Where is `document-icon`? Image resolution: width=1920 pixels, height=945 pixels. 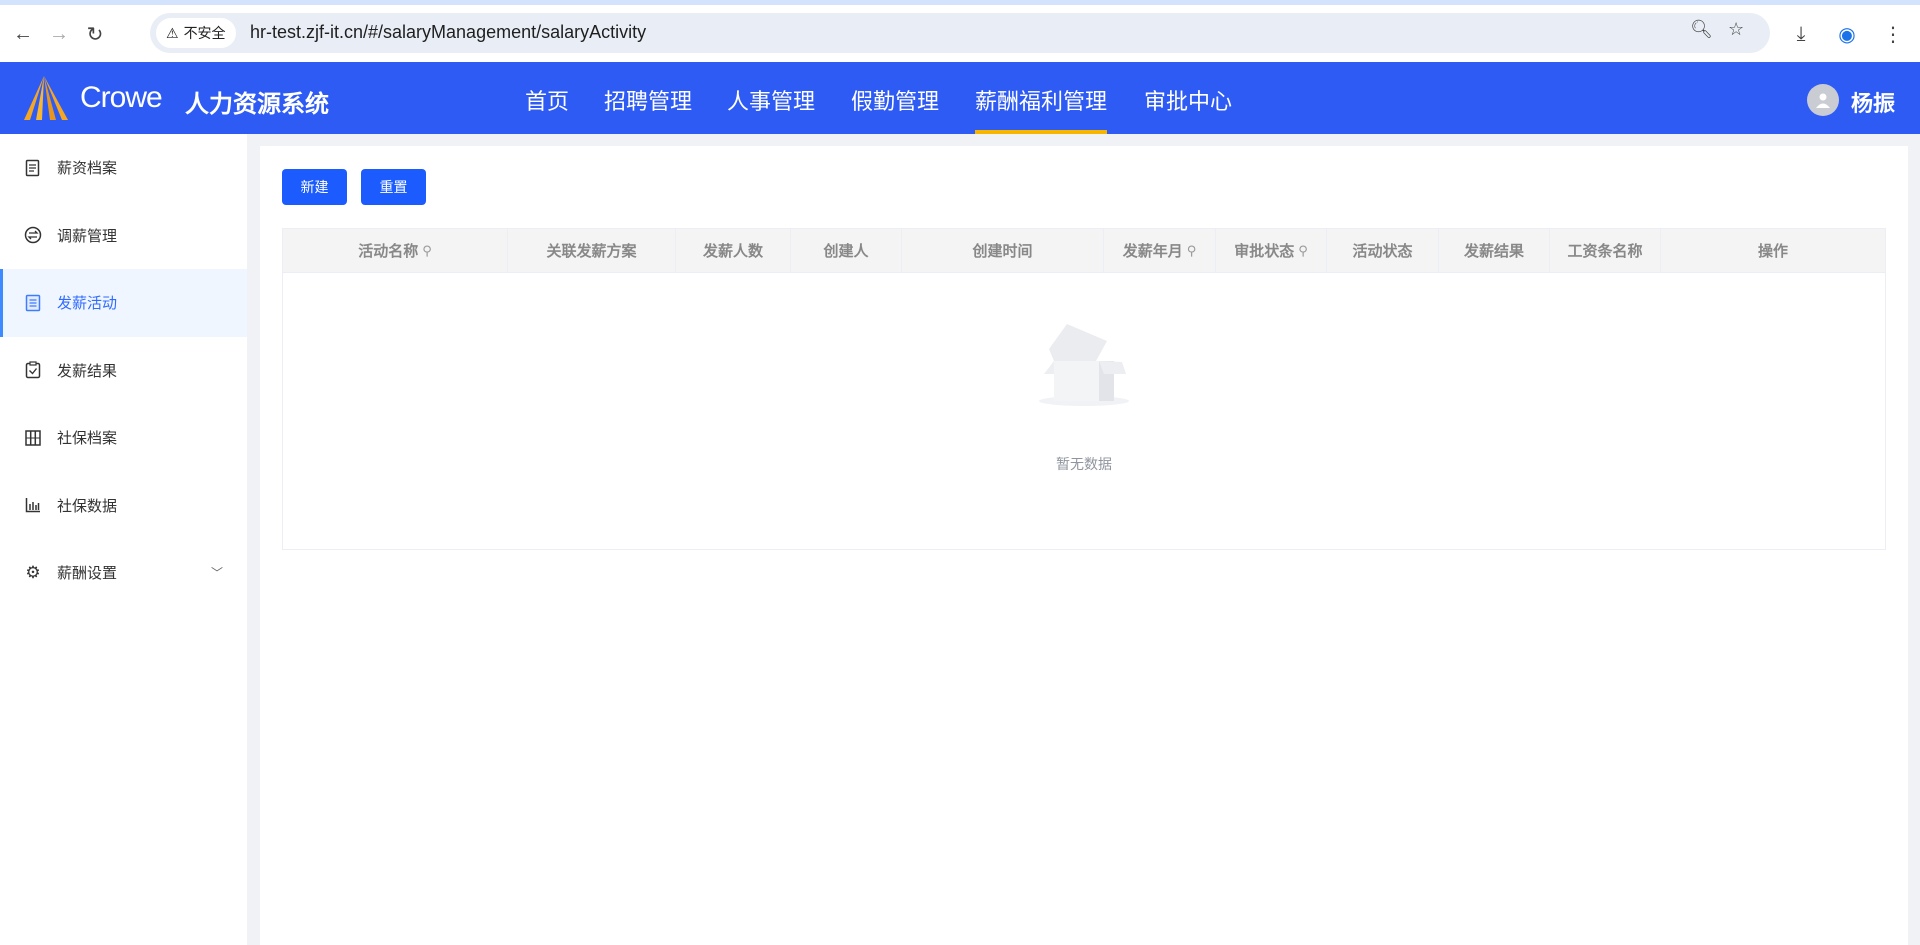
document-icon is located at coordinates (33, 168).